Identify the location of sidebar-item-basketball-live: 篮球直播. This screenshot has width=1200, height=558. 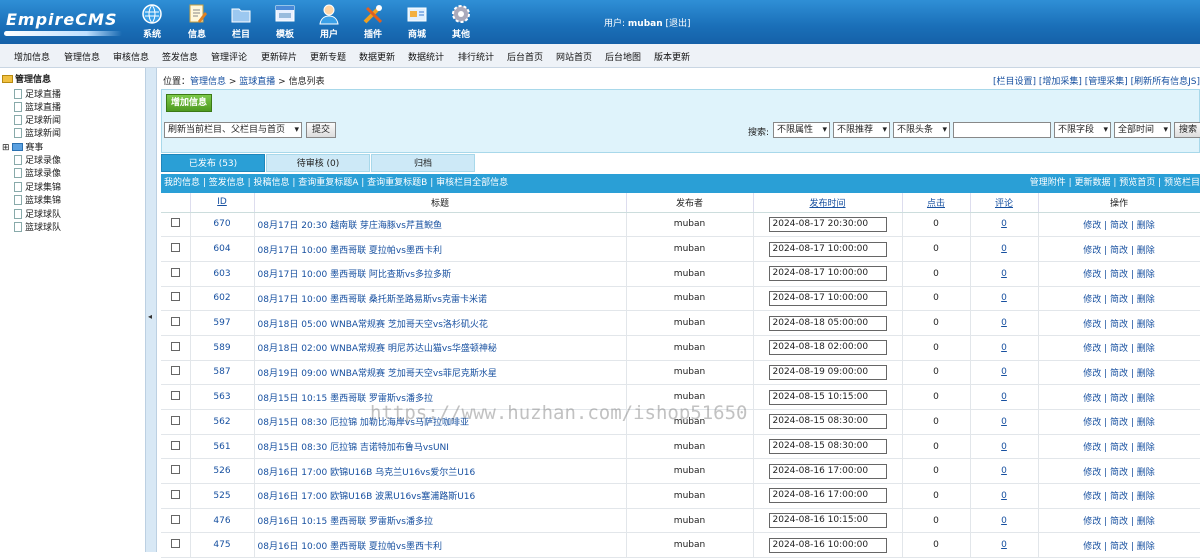
(37, 106).